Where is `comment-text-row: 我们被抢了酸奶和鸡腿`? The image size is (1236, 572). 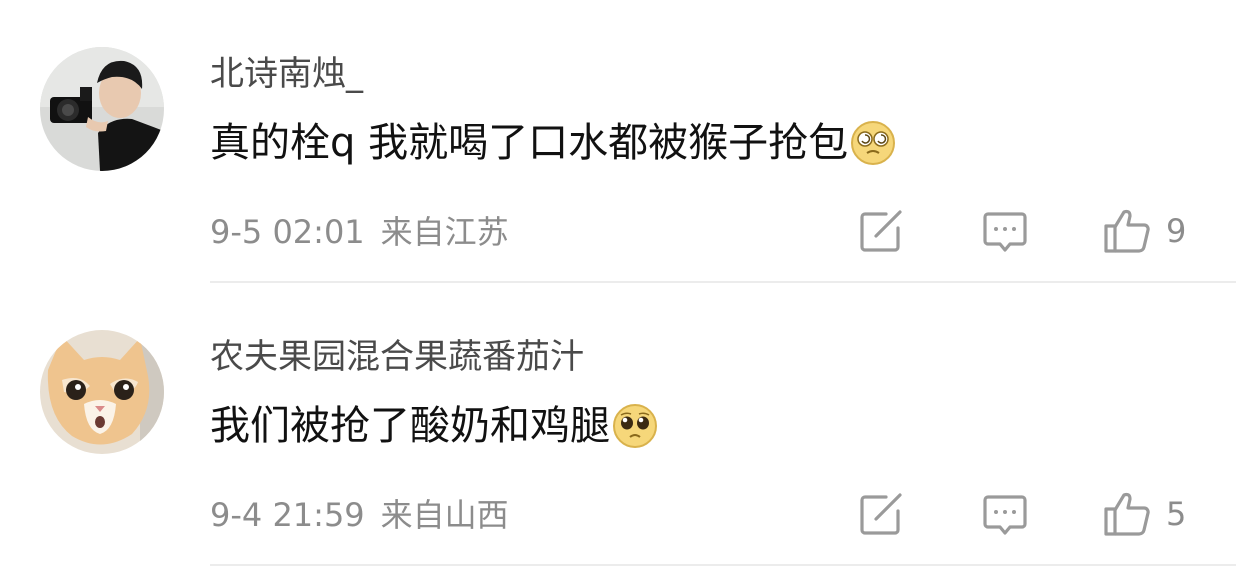 comment-text-row: 我们被抢了酸奶和鸡腿 is located at coordinates (434, 426).